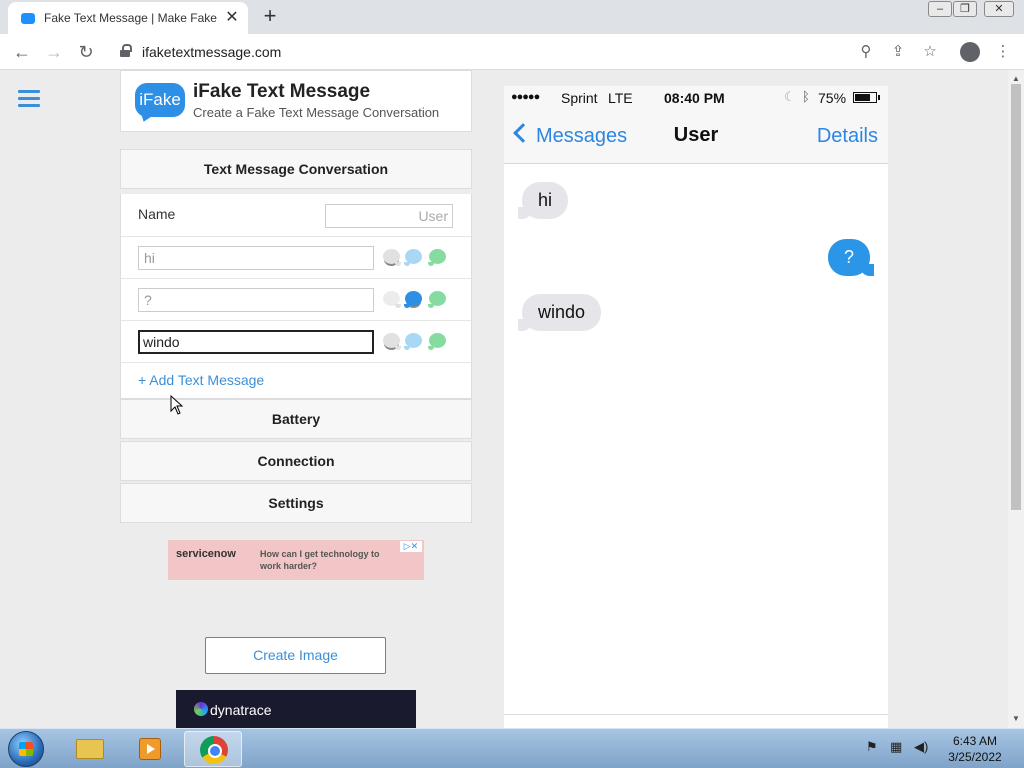 Image resolution: width=1024 pixels, height=768 pixels. What do you see at coordinates (54, 52) in the screenshot?
I see `forward-icon: →` at bounding box center [54, 52].